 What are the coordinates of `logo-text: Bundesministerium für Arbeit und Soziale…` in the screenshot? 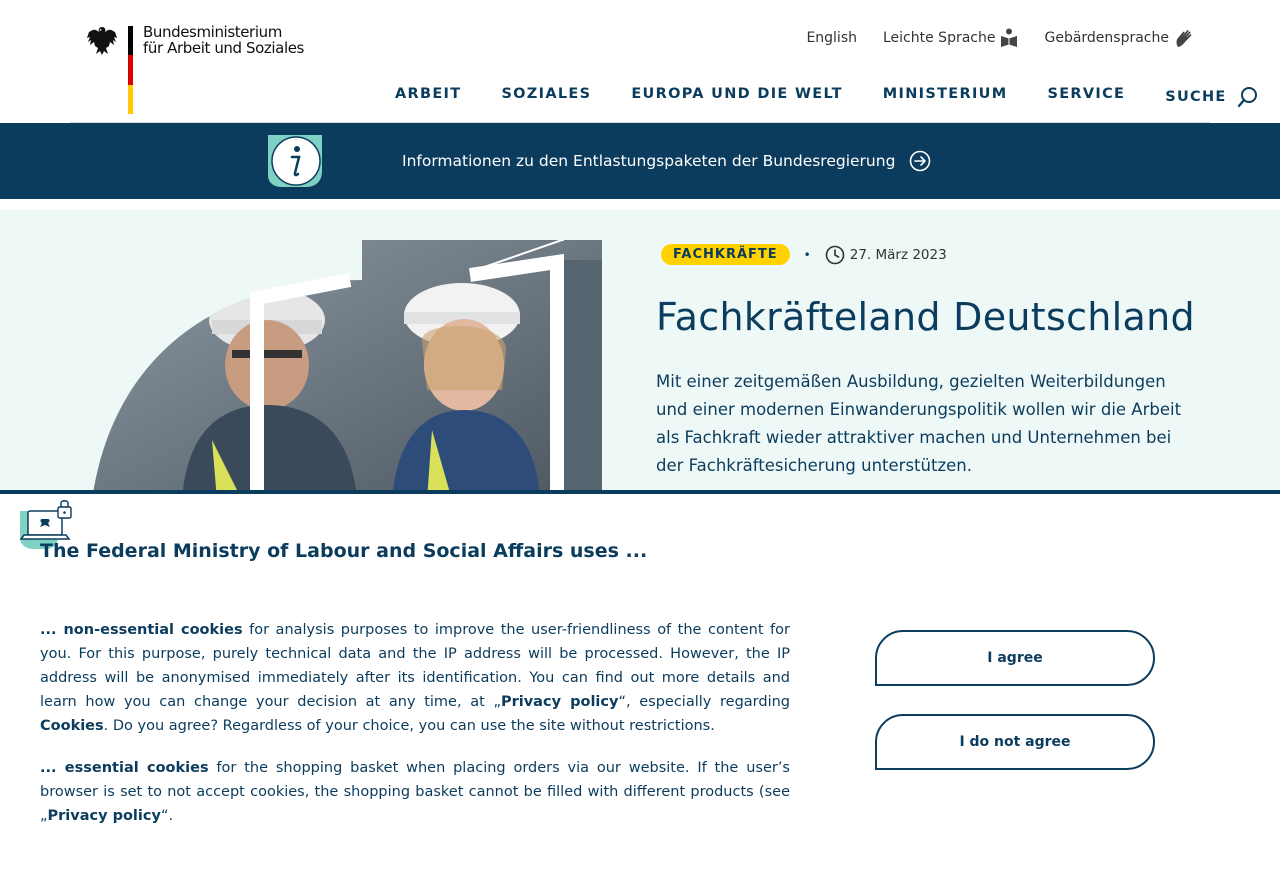 It's located at (223, 40).